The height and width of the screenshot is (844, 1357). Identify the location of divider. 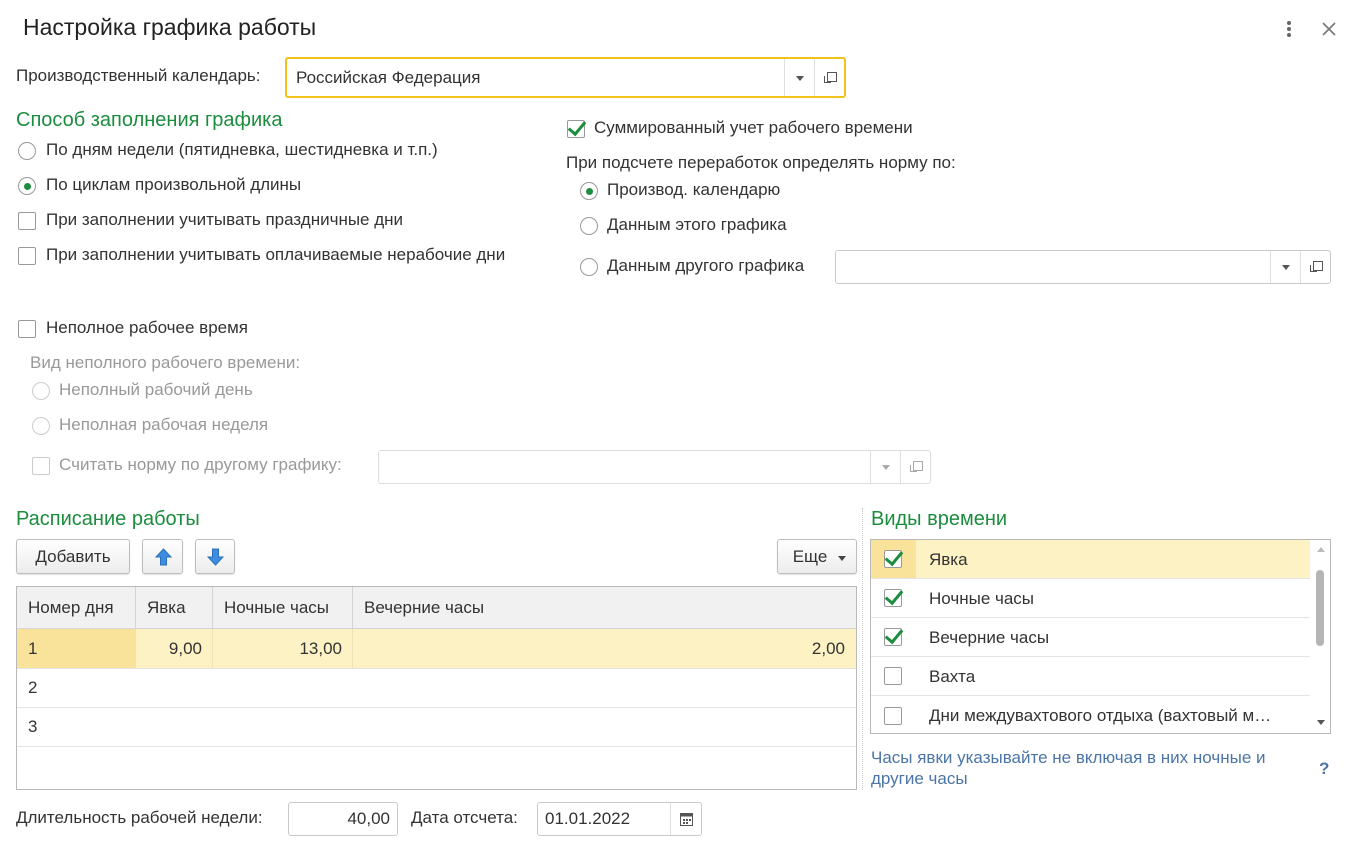
(862, 649).